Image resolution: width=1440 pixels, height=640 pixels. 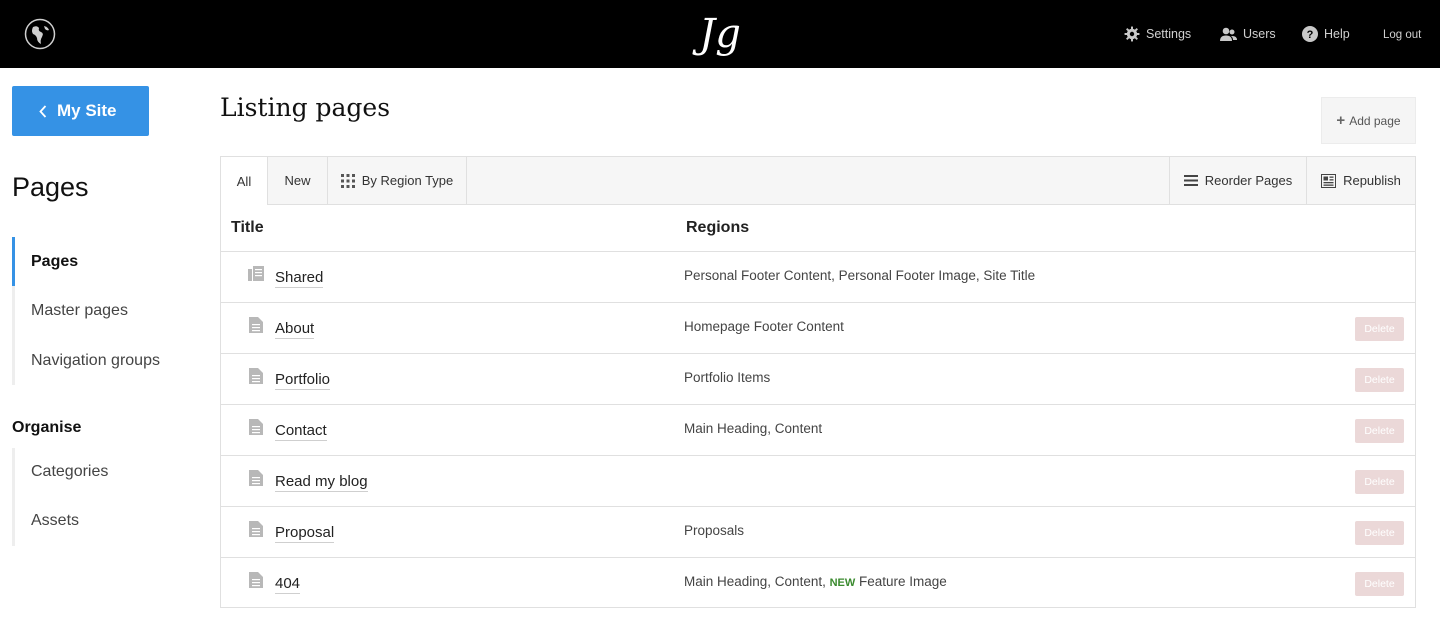 I want to click on table-row: Read my blog Delete, so click(x=818, y=481).